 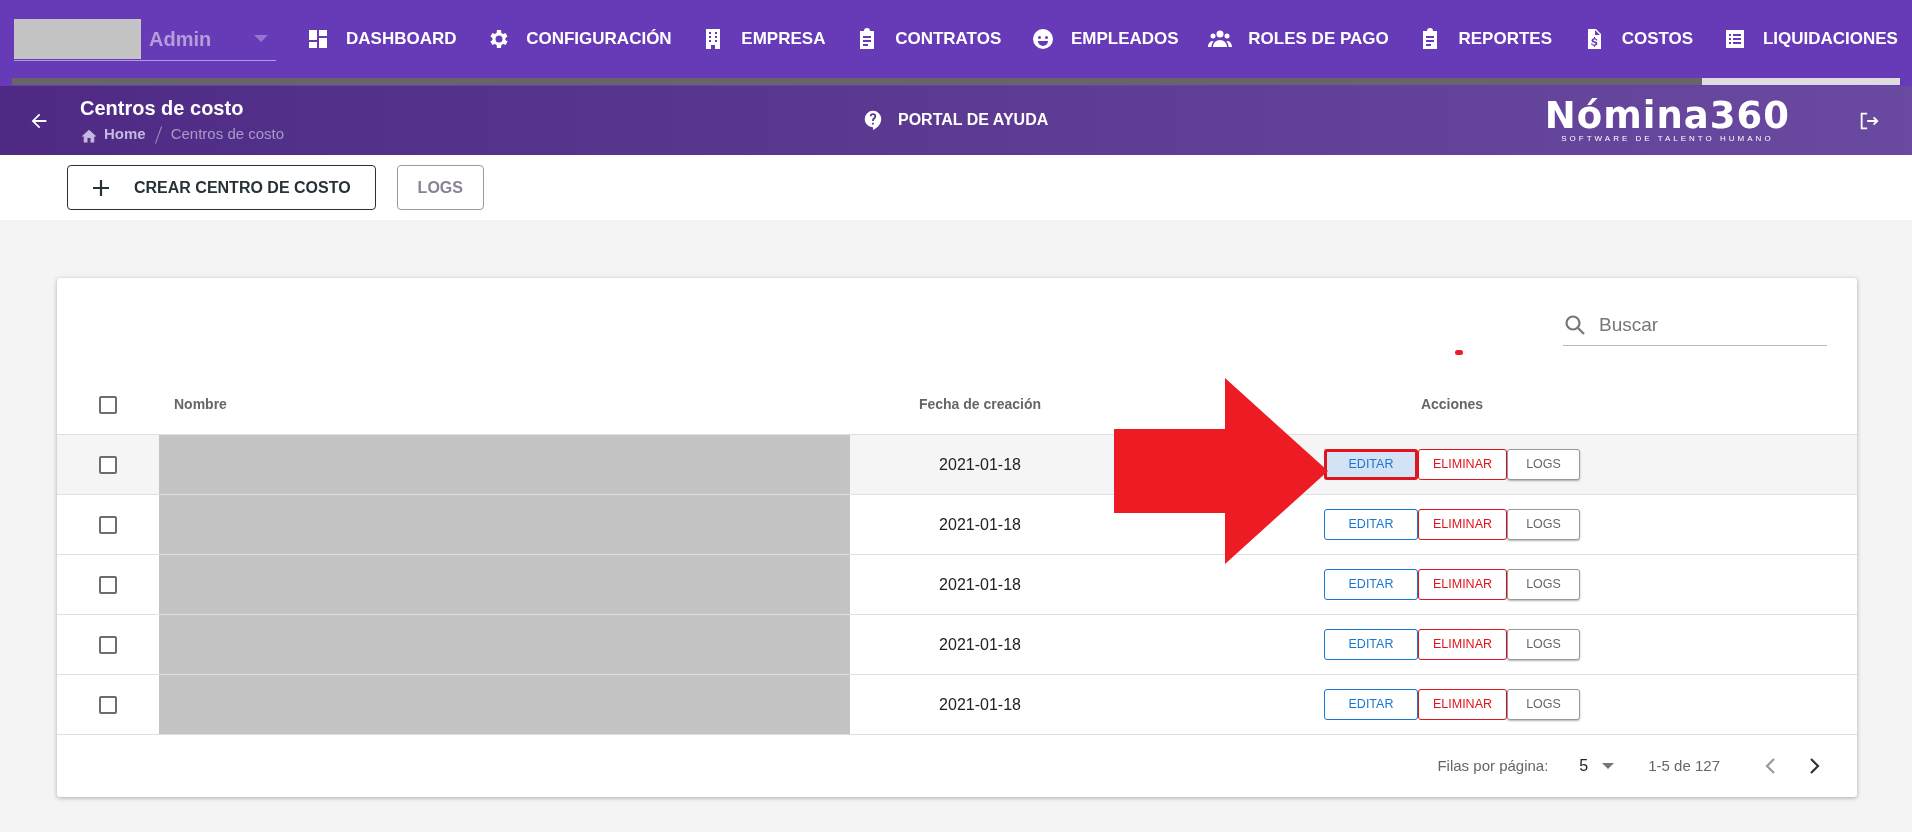 I want to click on logo-tagline: SOFTWARE DE TALENTO HUMANO, so click(x=1667, y=138).